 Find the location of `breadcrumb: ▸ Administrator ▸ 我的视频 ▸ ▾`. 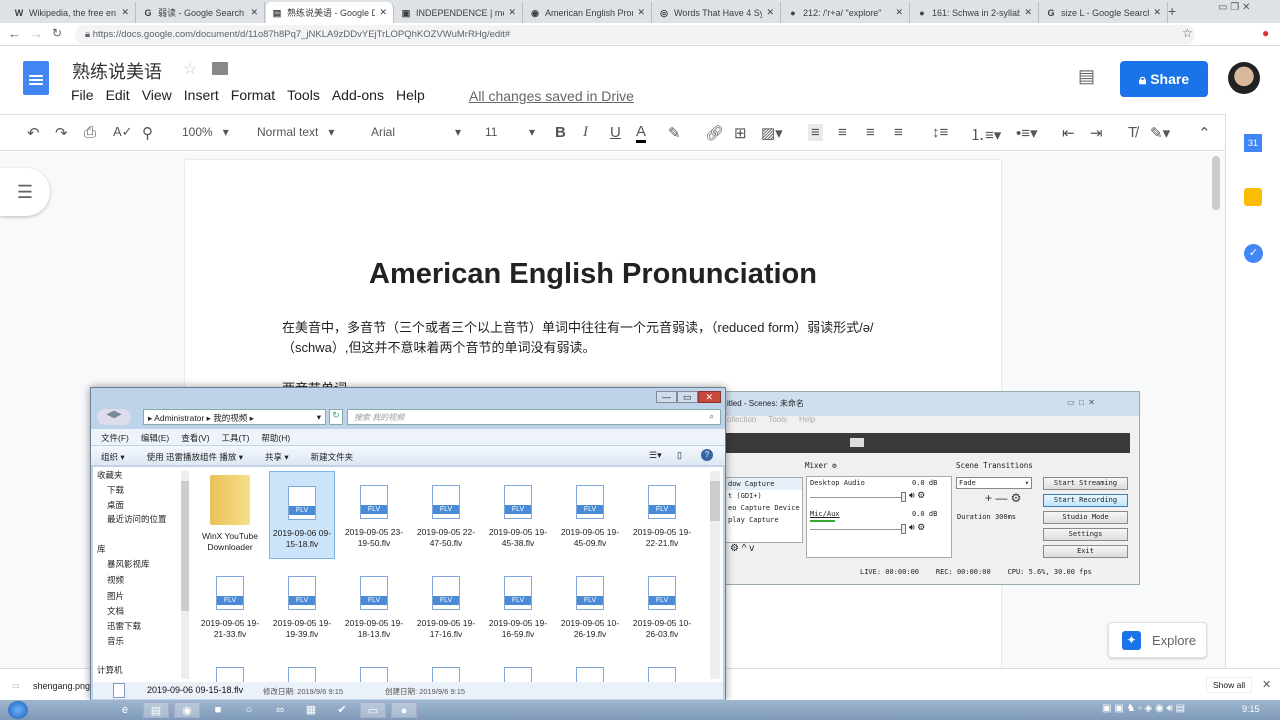

breadcrumb: ▸ Administrator ▸ 我的视频 ▸ ▾ is located at coordinates (234, 417).